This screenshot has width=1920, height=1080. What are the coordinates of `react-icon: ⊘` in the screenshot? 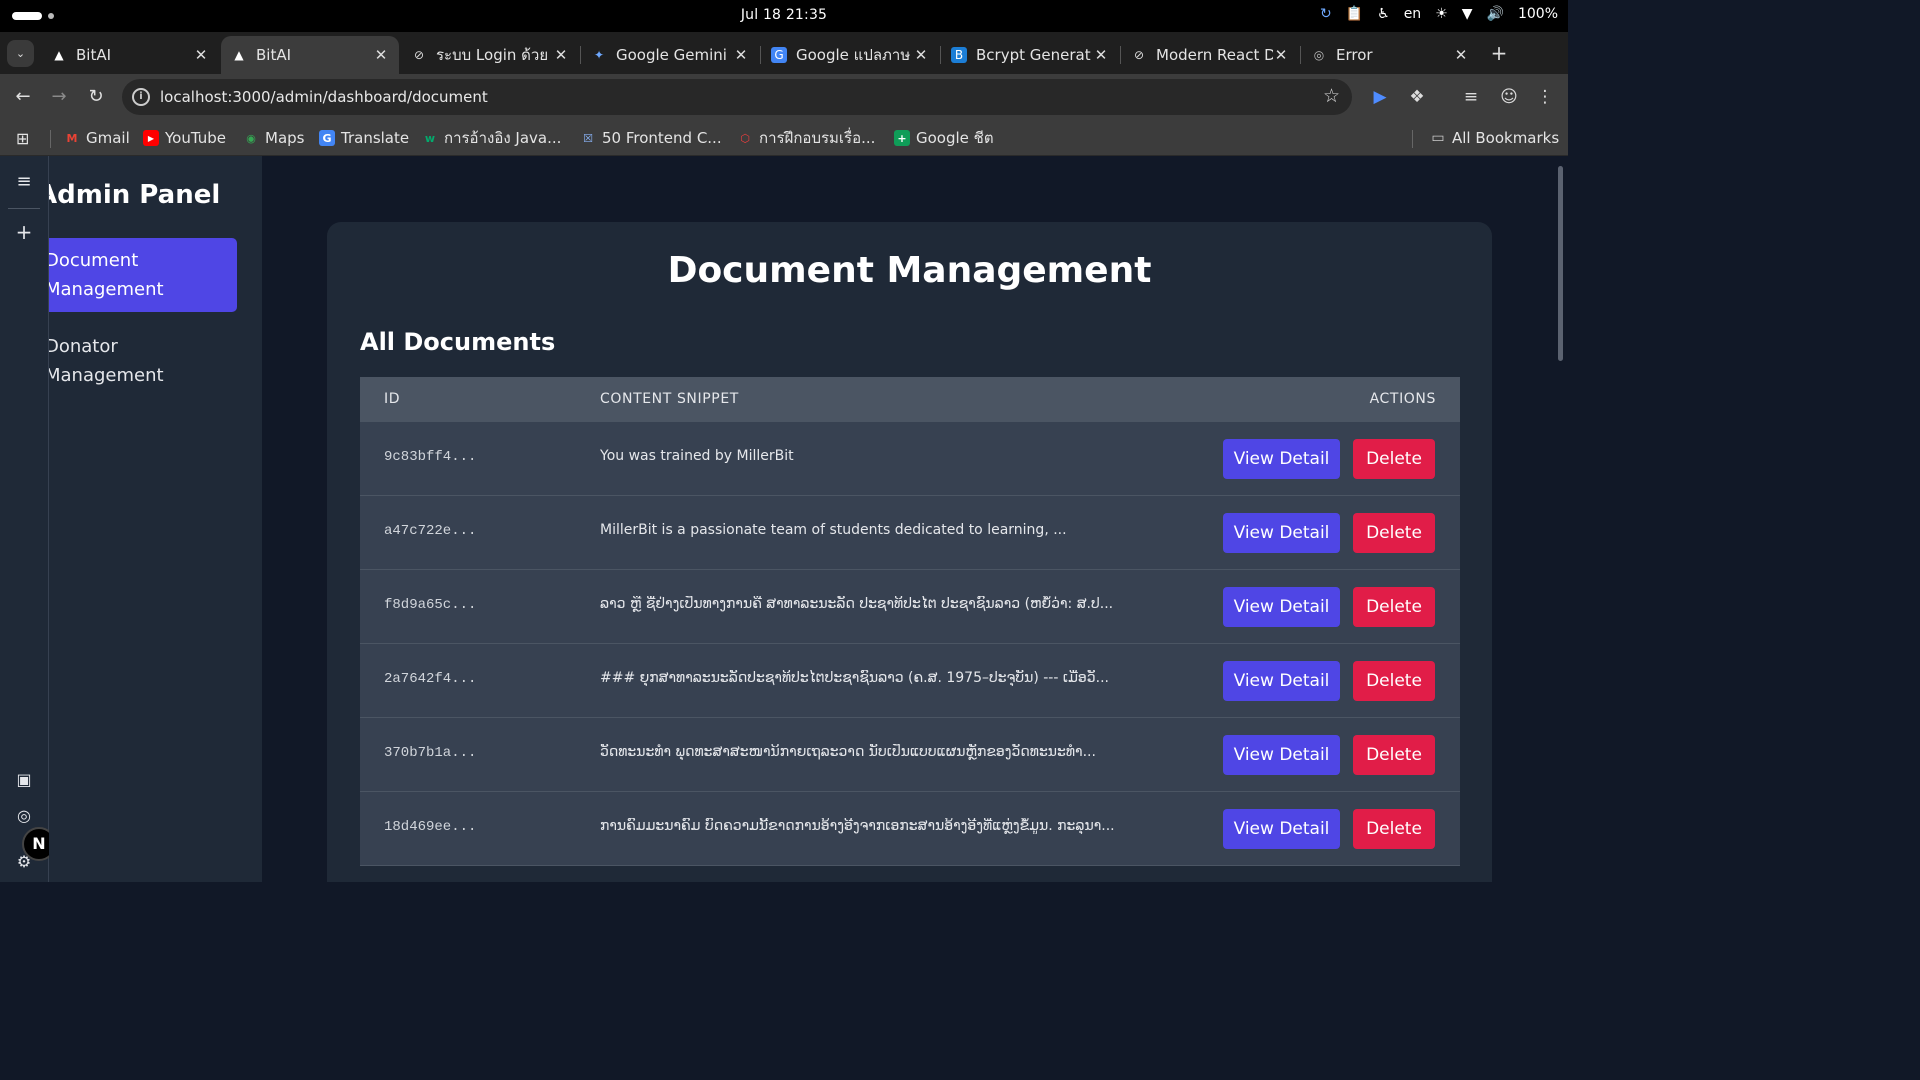 It's located at (1139, 55).